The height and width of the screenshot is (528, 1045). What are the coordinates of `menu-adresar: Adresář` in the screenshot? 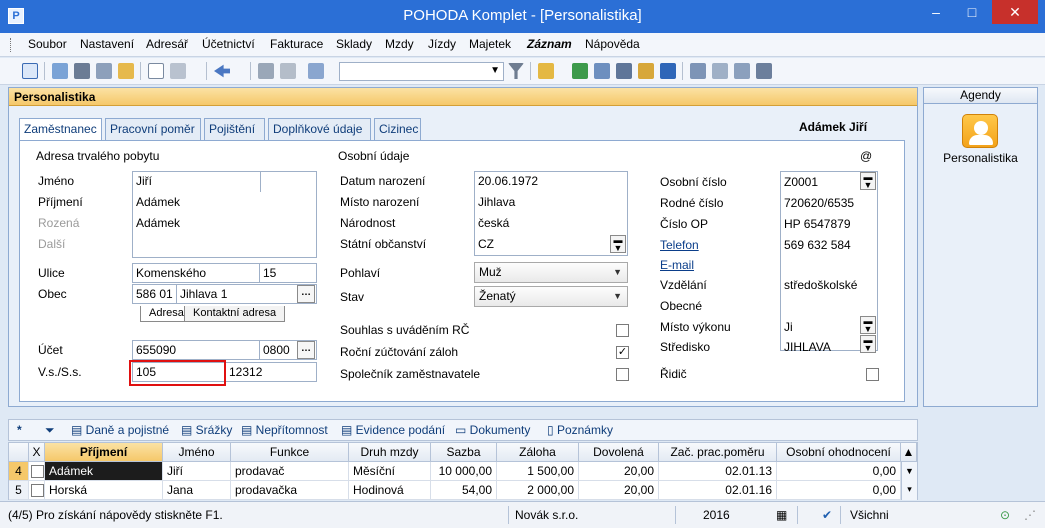 It's located at (167, 44).